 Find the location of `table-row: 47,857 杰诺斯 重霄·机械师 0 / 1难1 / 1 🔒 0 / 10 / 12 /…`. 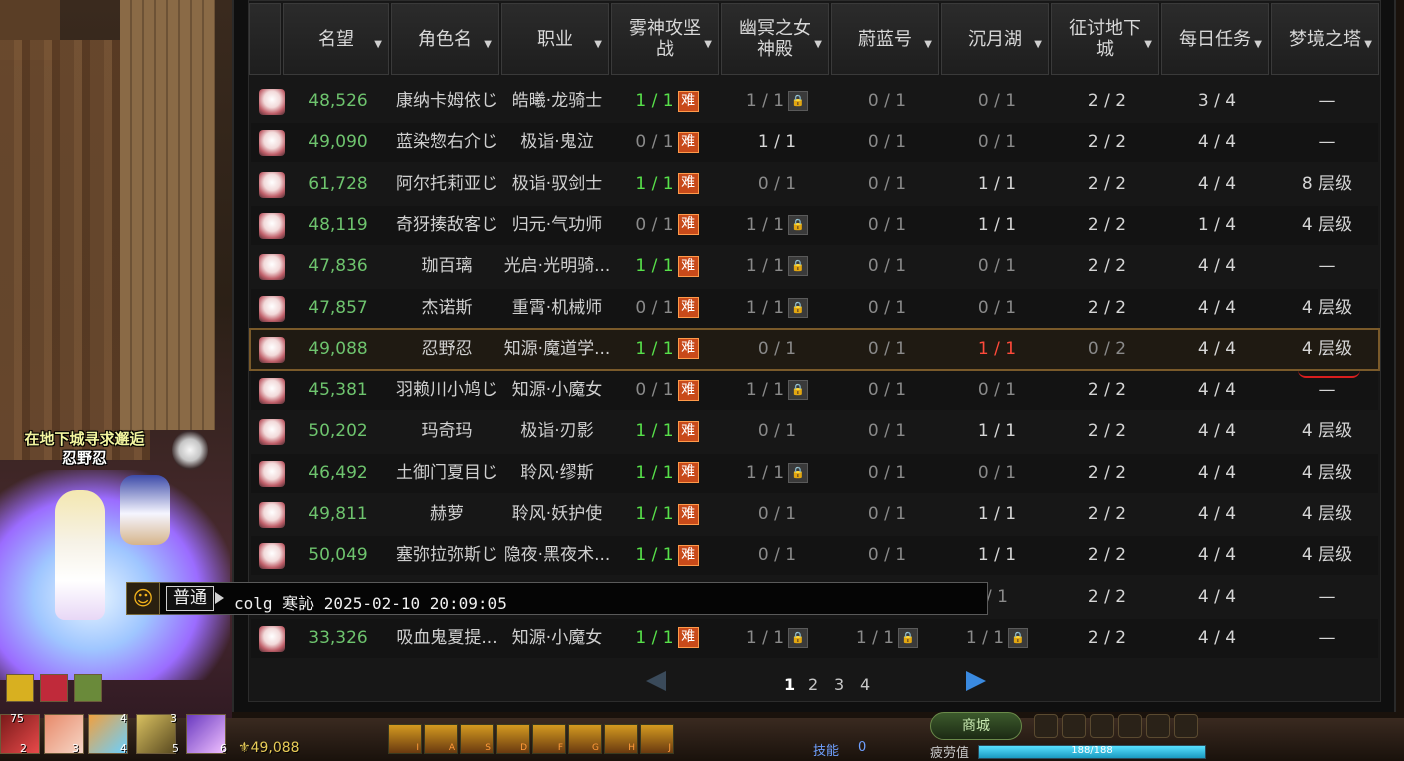

table-row: 47,857 杰诺斯 重霄·机械师 0 / 1难1 / 1 🔒 0 / 10 / 12 /… is located at coordinates (814, 308).